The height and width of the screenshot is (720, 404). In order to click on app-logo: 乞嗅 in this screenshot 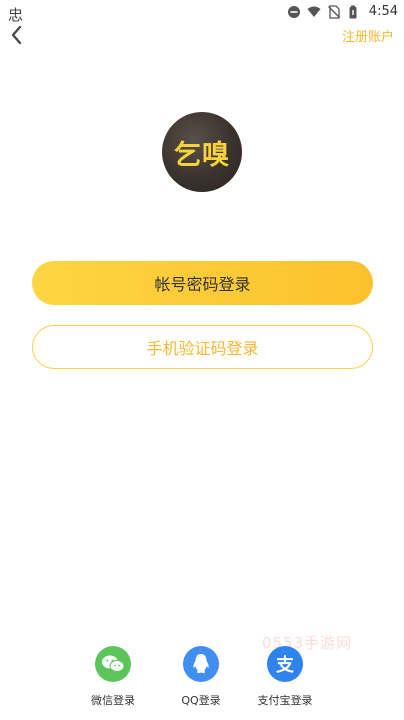, I will do `click(202, 152)`.